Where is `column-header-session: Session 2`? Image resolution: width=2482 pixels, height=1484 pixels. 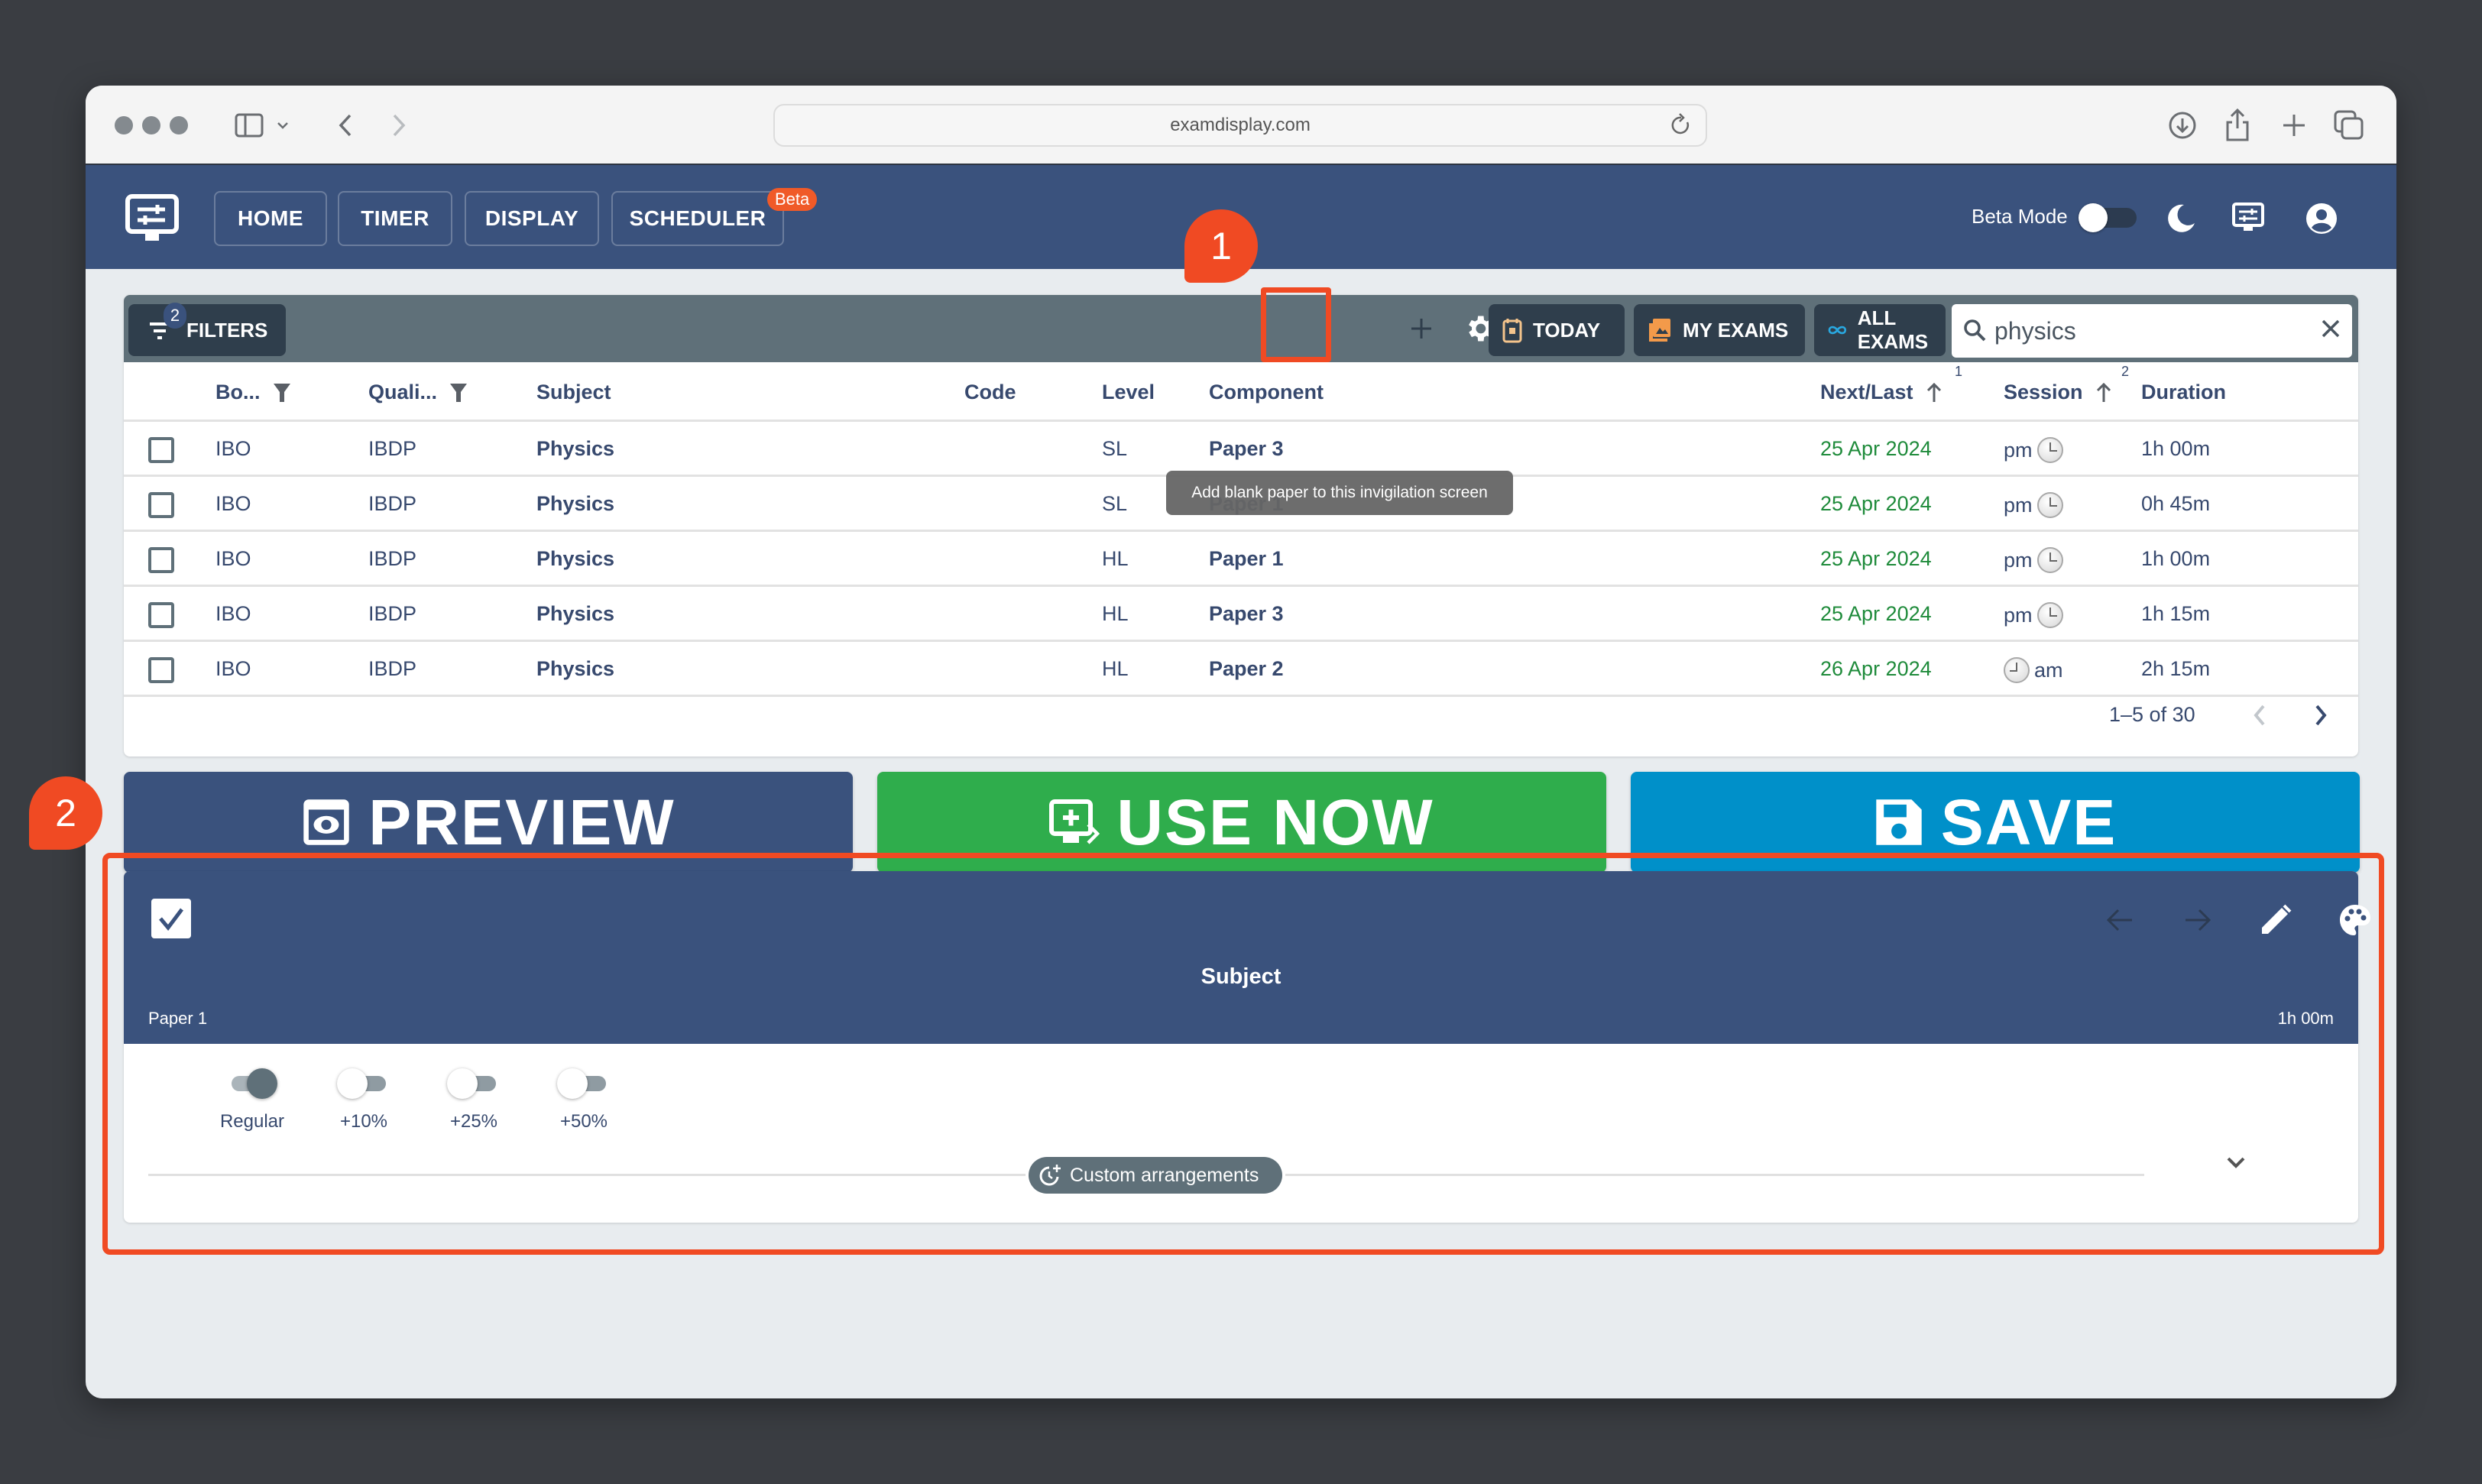 column-header-session: Session 2 is located at coordinates (2066, 384).